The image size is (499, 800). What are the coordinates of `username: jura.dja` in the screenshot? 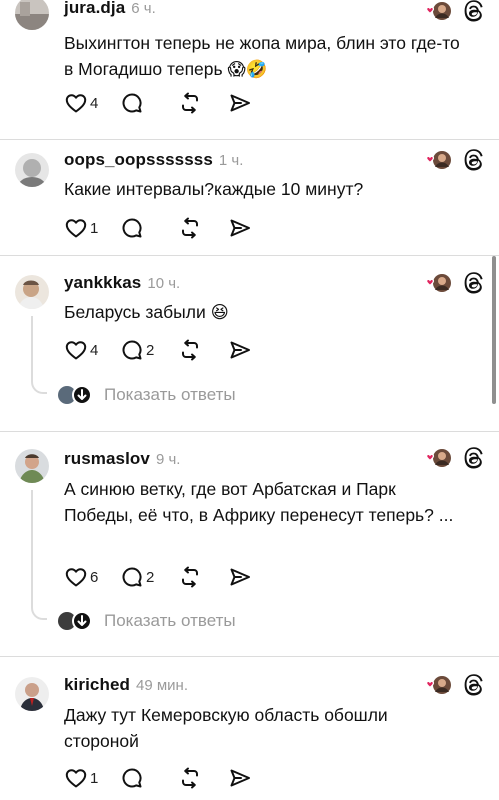 It's located at (94, 9).